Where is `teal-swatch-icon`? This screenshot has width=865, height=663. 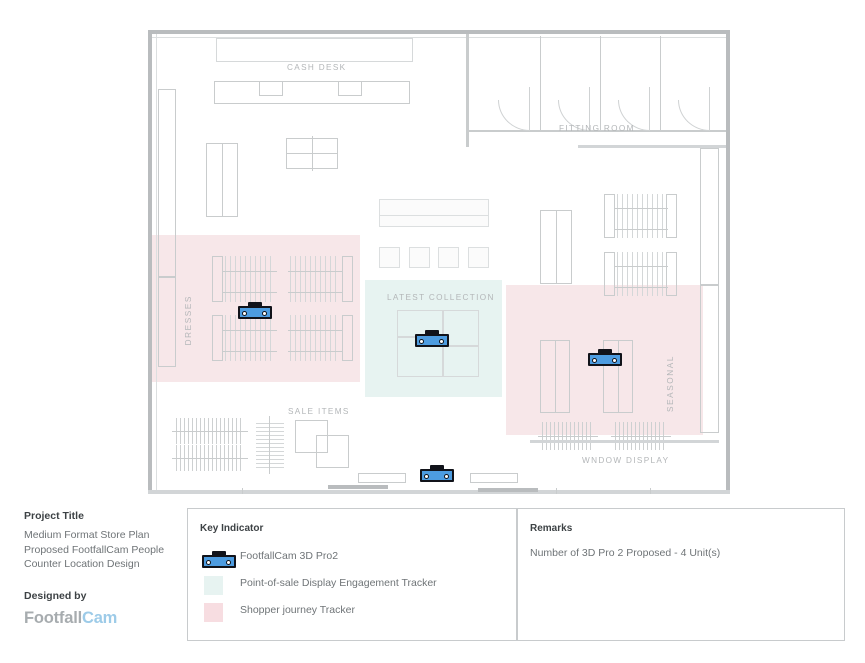 teal-swatch-icon is located at coordinates (213, 585).